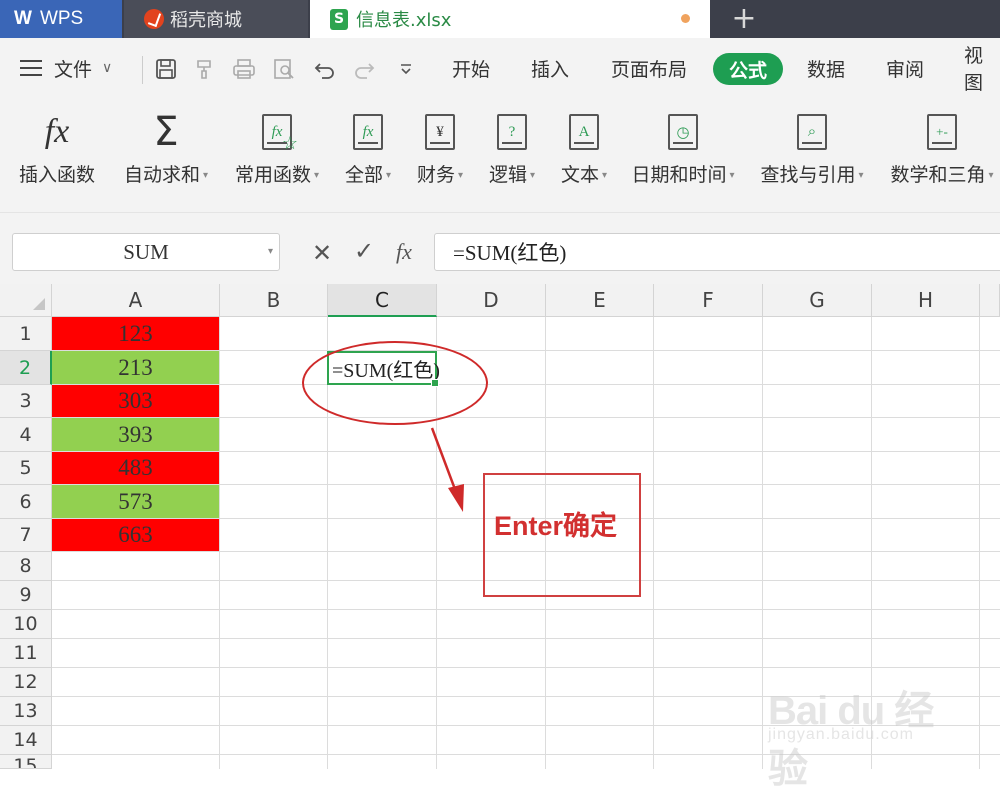  What do you see at coordinates (491, 300) in the screenshot?
I see `column-header-d: D` at bounding box center [491, 300].